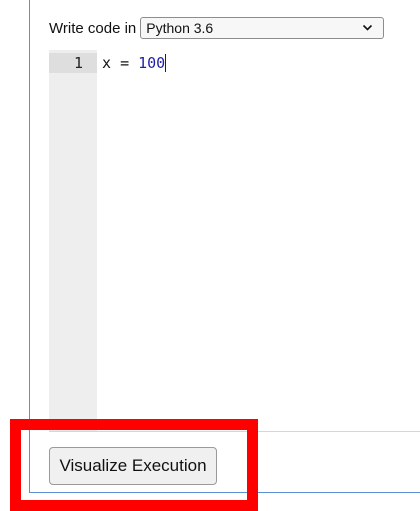  Describe the element at coordinates (107, 63) in the screenshot. I see `code-variable: x` at that location.